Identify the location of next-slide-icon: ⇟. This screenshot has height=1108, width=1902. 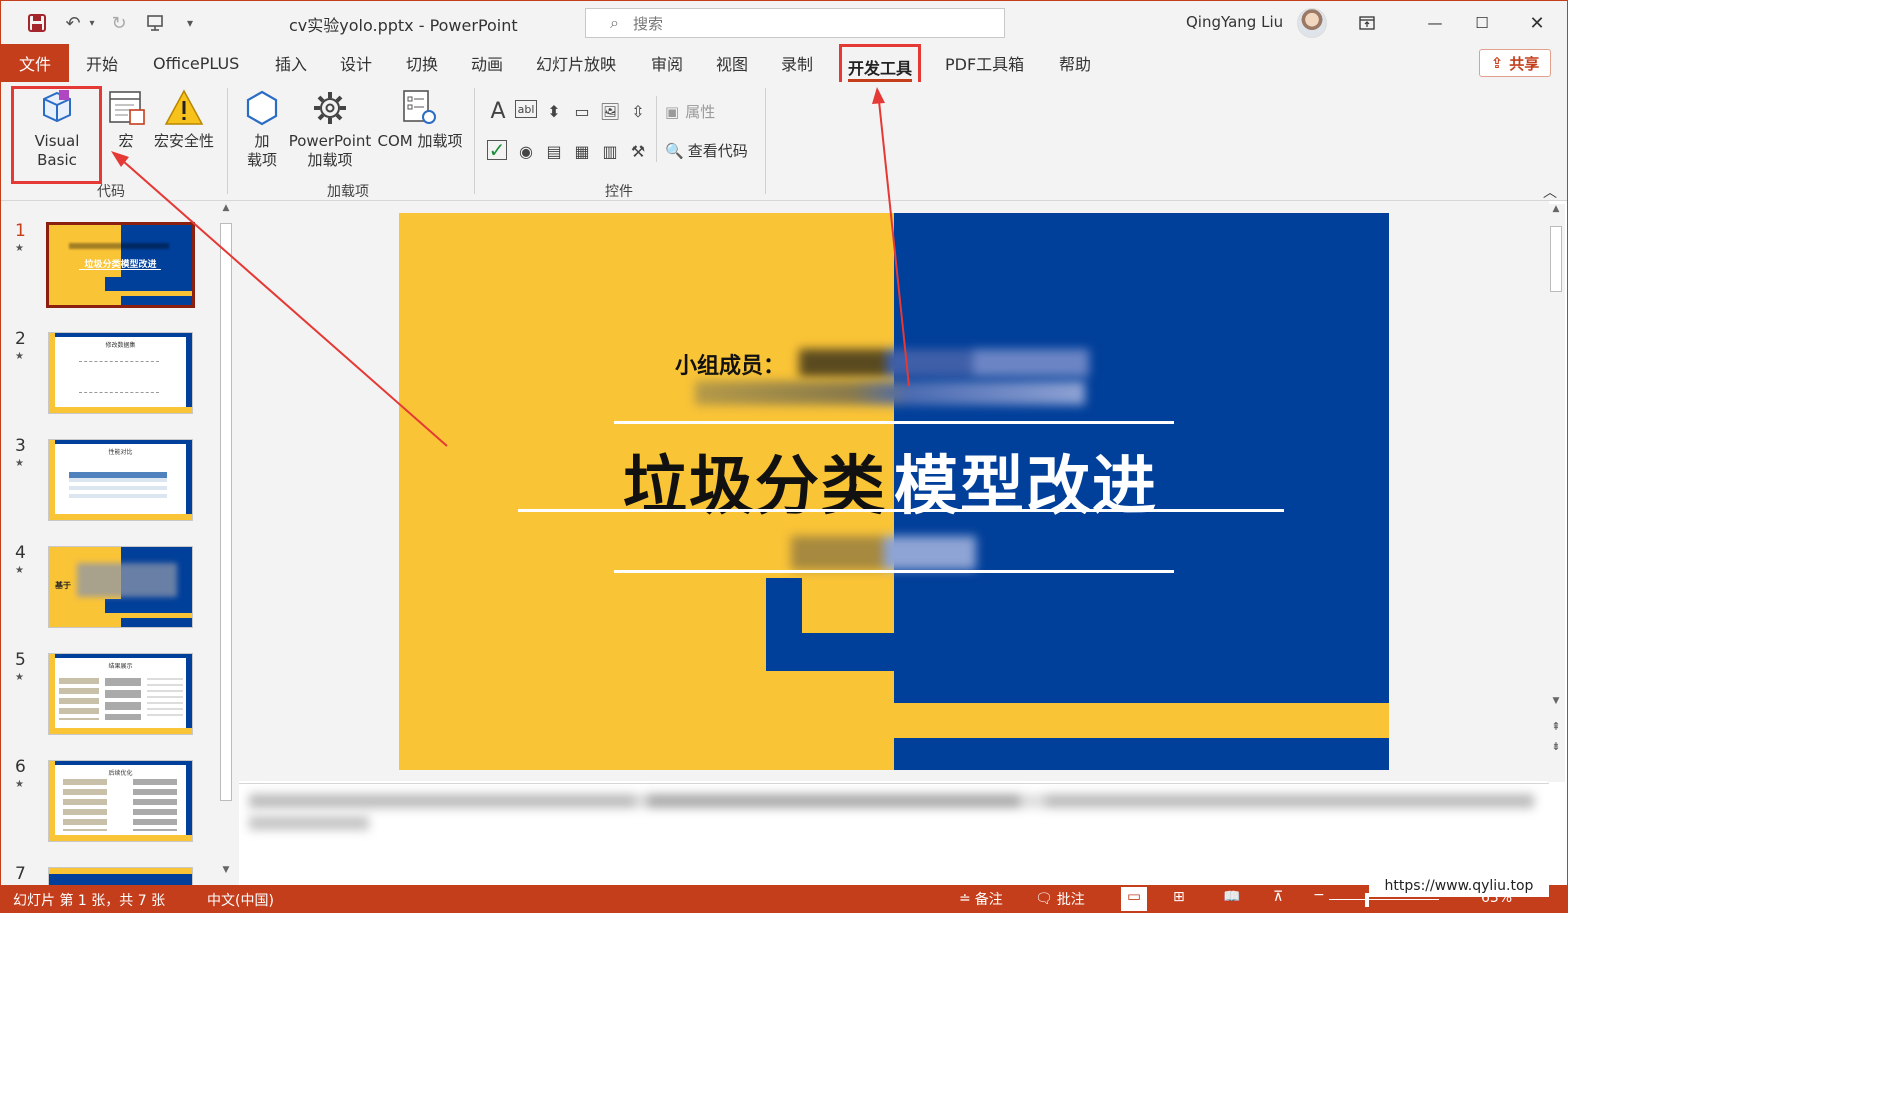
(1556, 749).